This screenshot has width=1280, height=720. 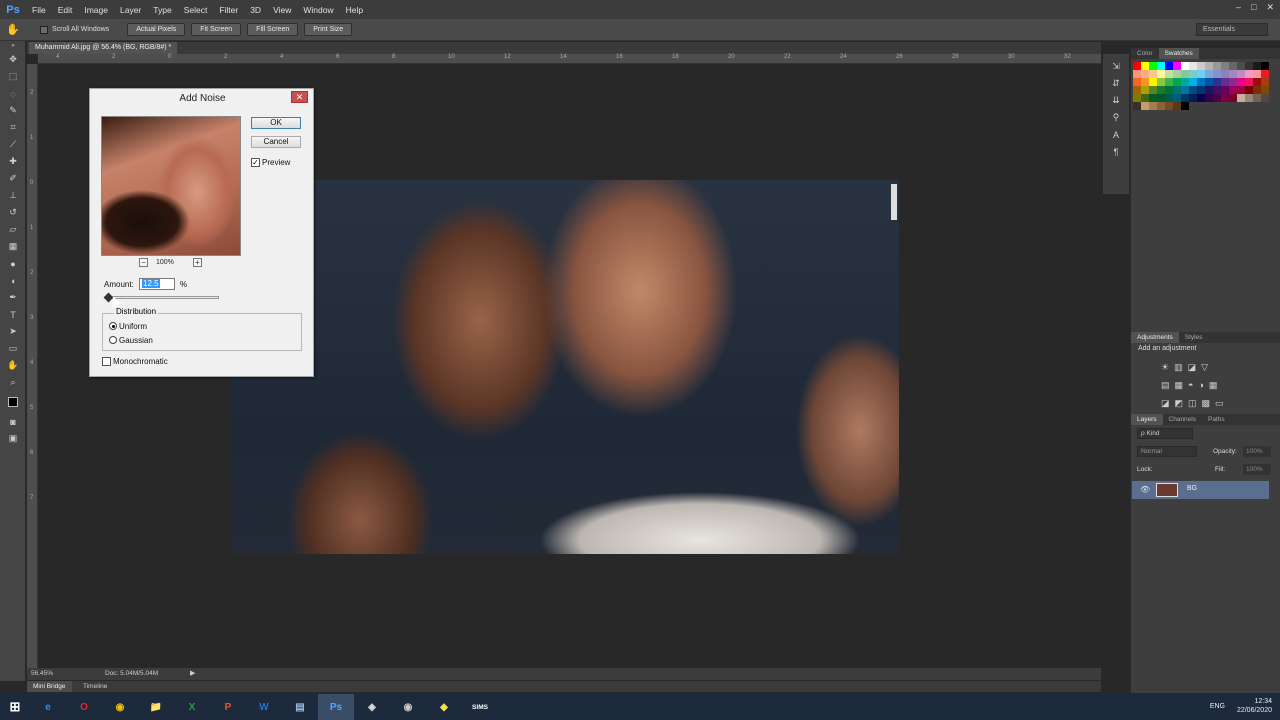 I want to click on adjustment-icons: ☀▥◪▽ ▤▦◓◑▦ ◪◩◫▩▭, so click(x=1216, y=385).